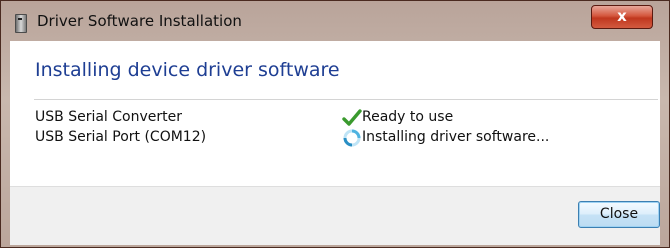  I want to click on device-status: Ready to use, so click(408, 117).